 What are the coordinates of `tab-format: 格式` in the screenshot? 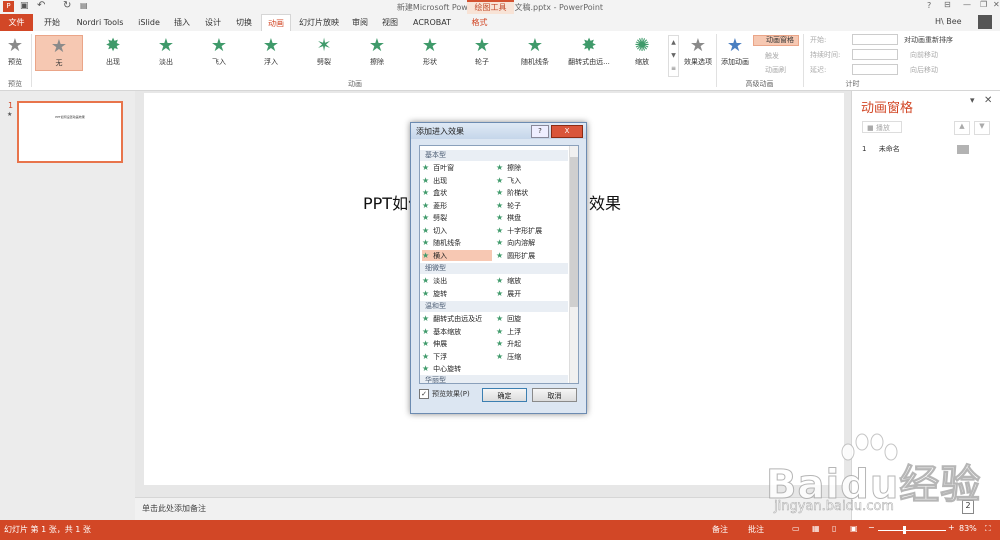 It's located at (479, 22).